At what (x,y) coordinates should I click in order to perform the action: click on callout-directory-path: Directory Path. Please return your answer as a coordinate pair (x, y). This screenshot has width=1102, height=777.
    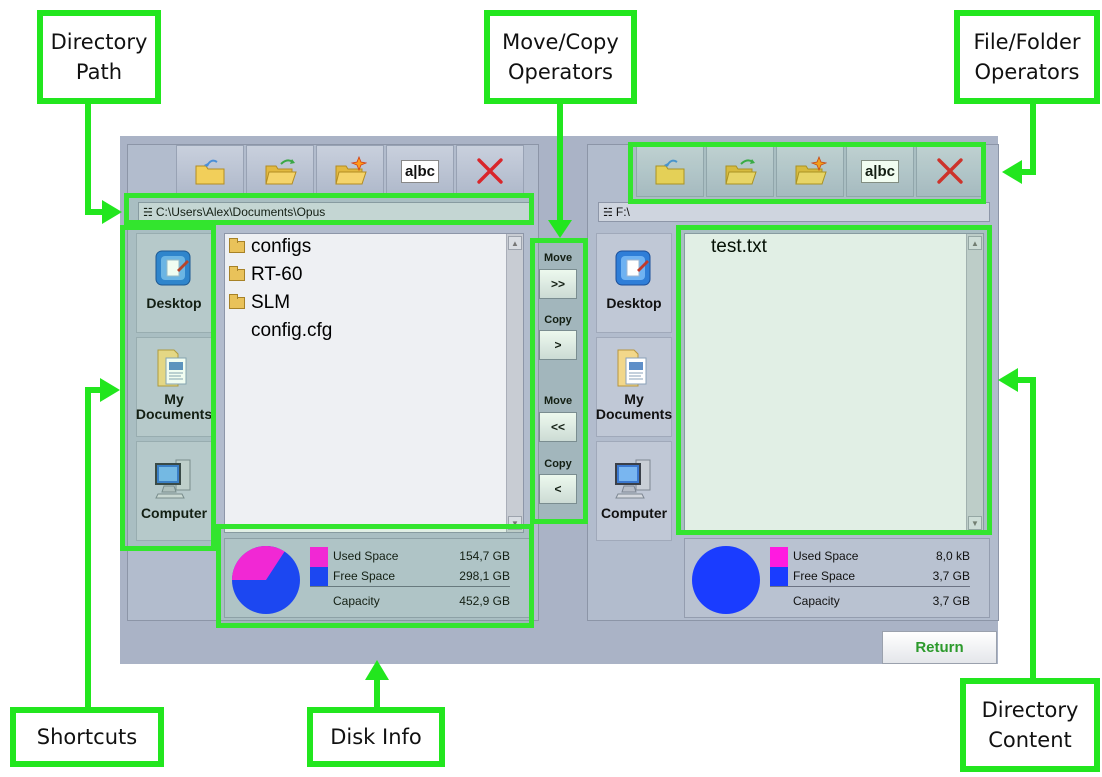
    Looking at the image, I should click on (99, 57).